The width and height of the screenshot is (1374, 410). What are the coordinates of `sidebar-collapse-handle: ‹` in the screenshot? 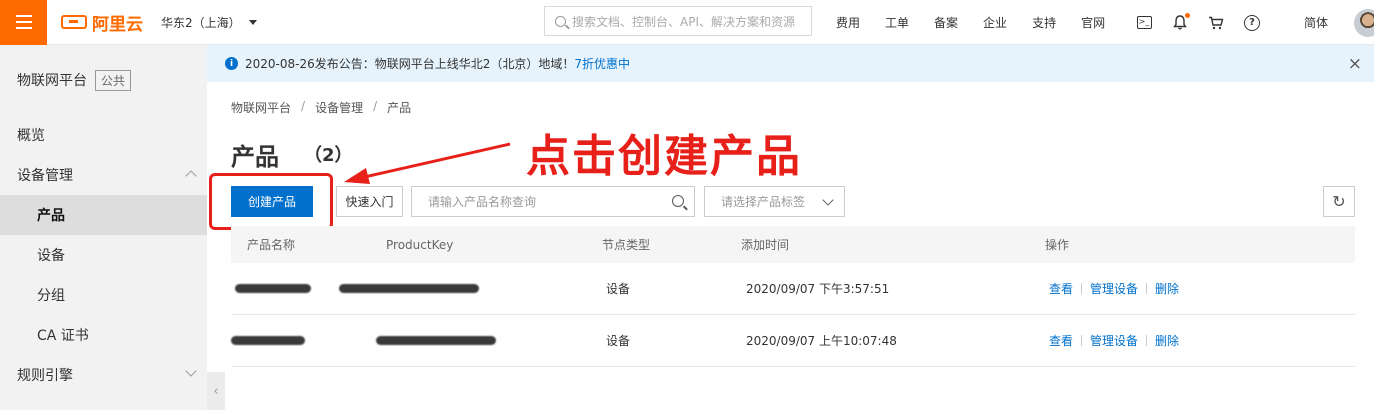 It's located at (216, 391).